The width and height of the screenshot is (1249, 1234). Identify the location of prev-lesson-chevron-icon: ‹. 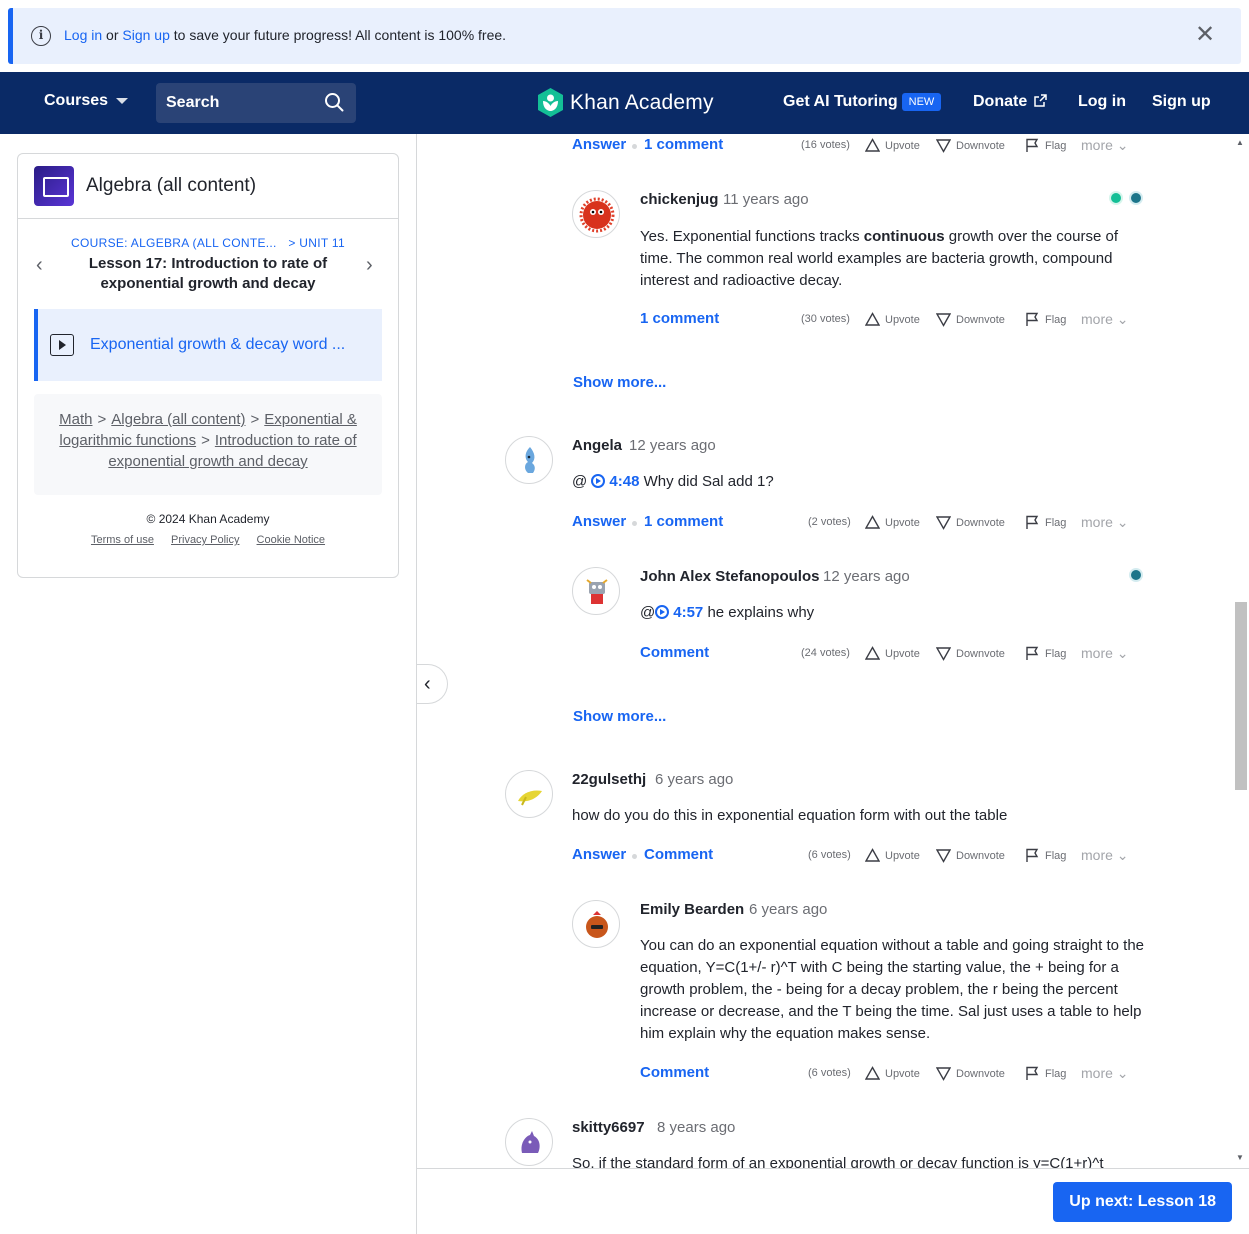
(43, 265).